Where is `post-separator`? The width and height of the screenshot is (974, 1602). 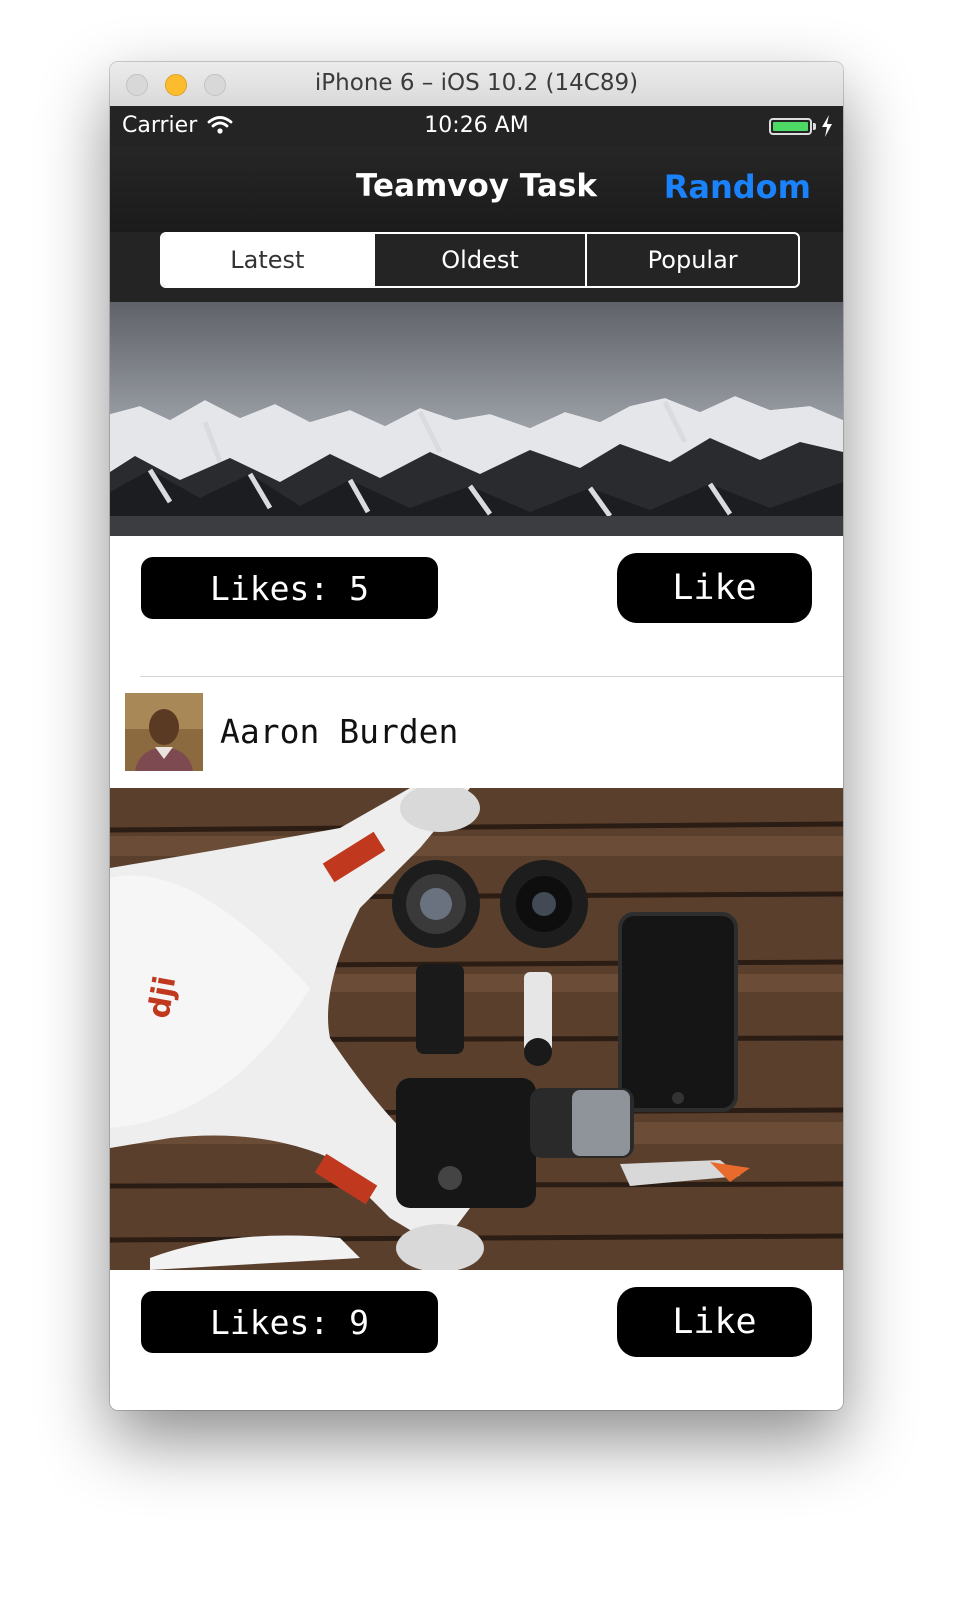 post-separator is located at coordinates (491, 676).